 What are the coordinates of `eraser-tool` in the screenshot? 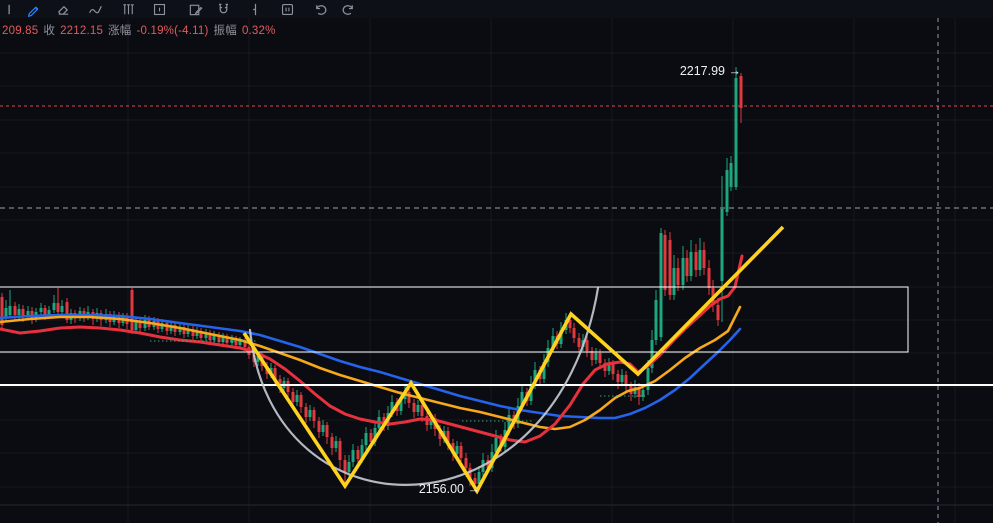 It's located at (63, 9).